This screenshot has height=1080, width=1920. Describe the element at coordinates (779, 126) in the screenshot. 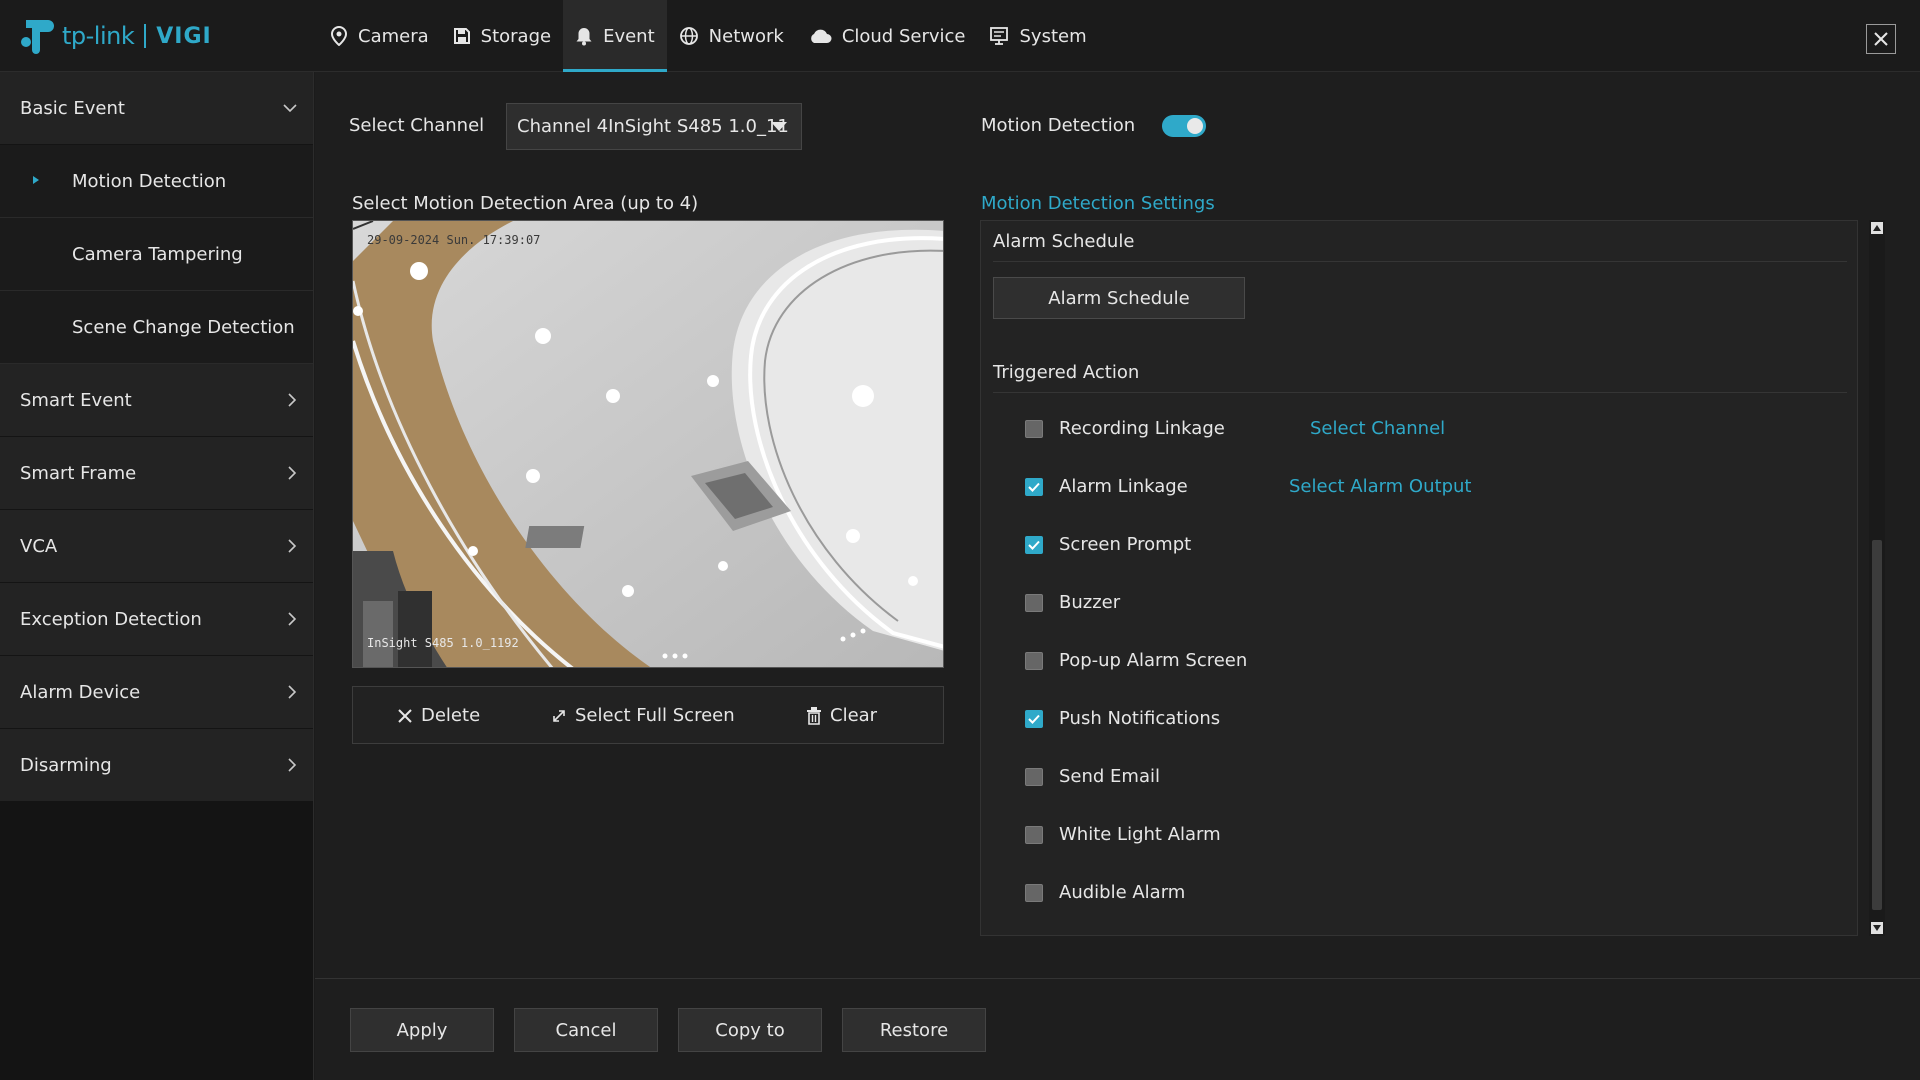

I see `caret-down-icon` at that location.